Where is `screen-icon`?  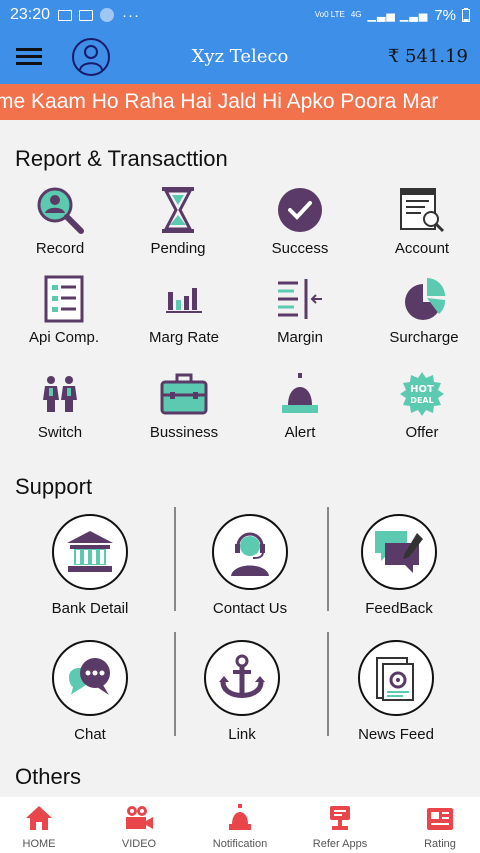
screen-icon is located at coordinates (86, 15).